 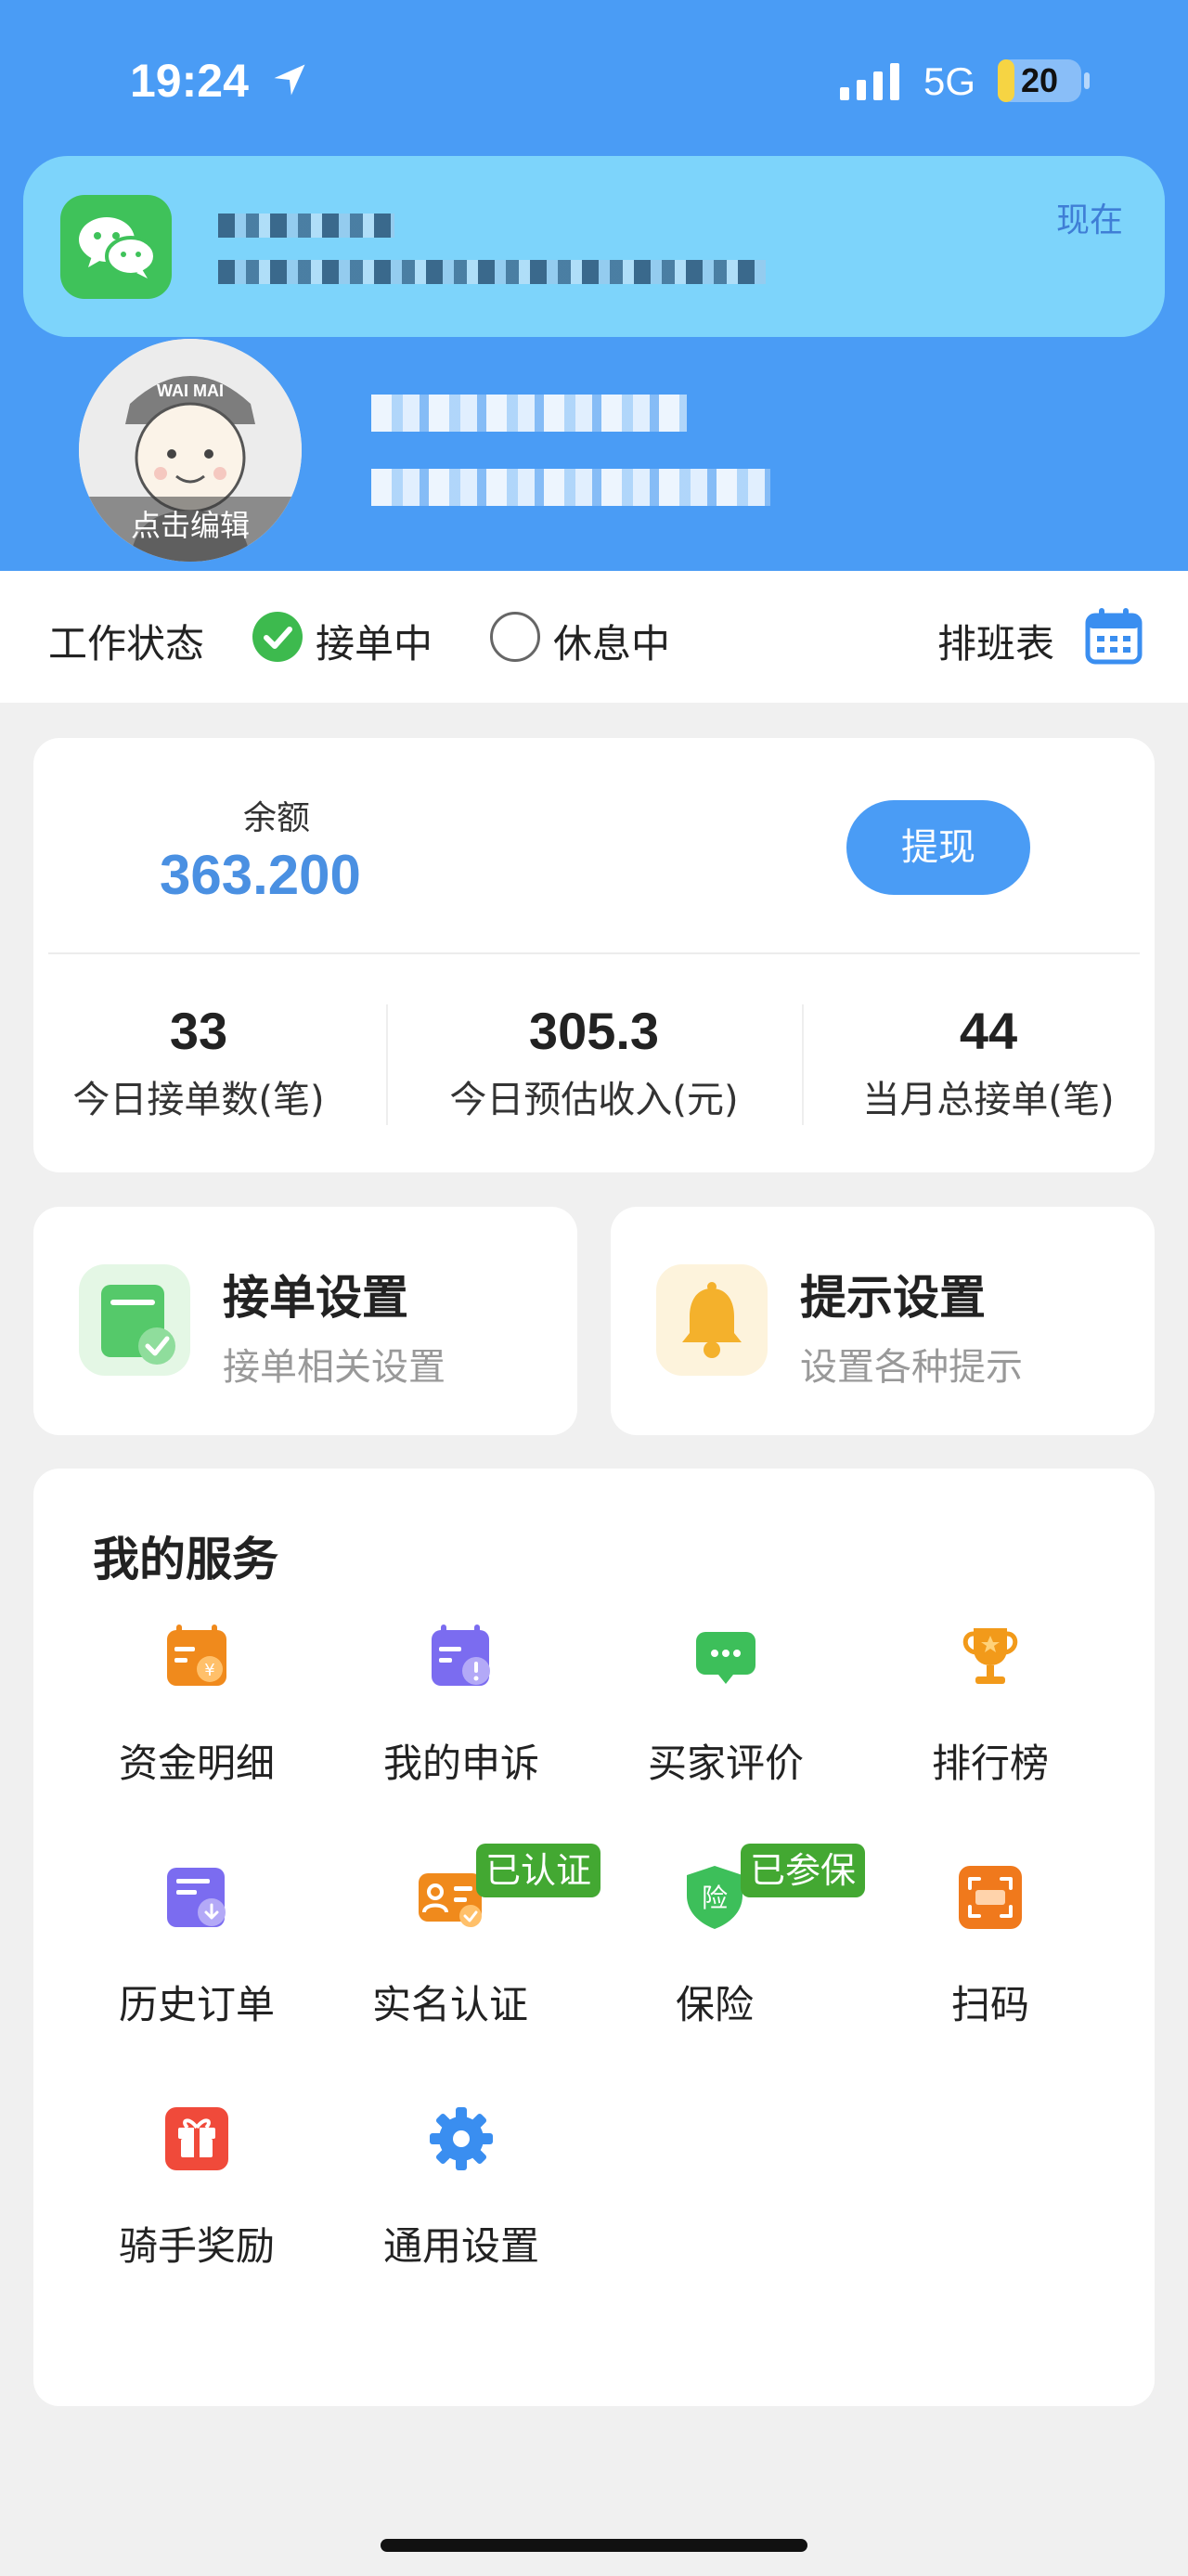 I want to click on check-icon, so click(x=278, y=638).